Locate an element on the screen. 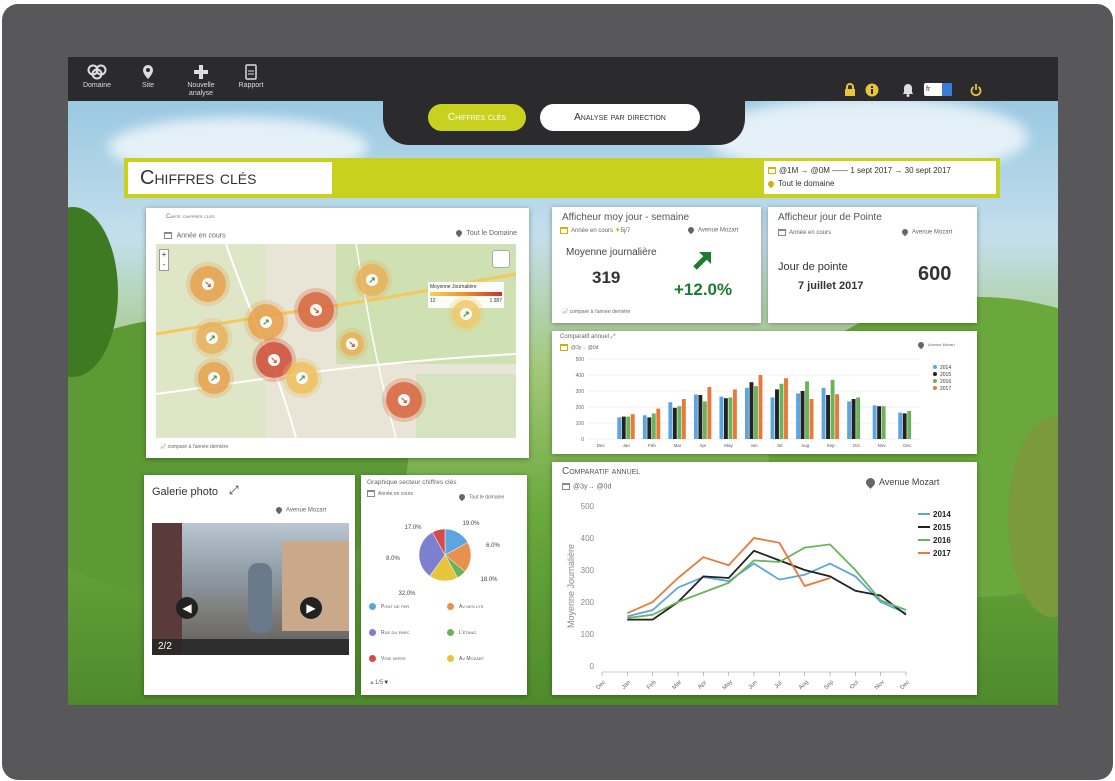 The image size is (1115, 781). peak-date: 7 juillet 2017 is located at coordinates (831, 286).